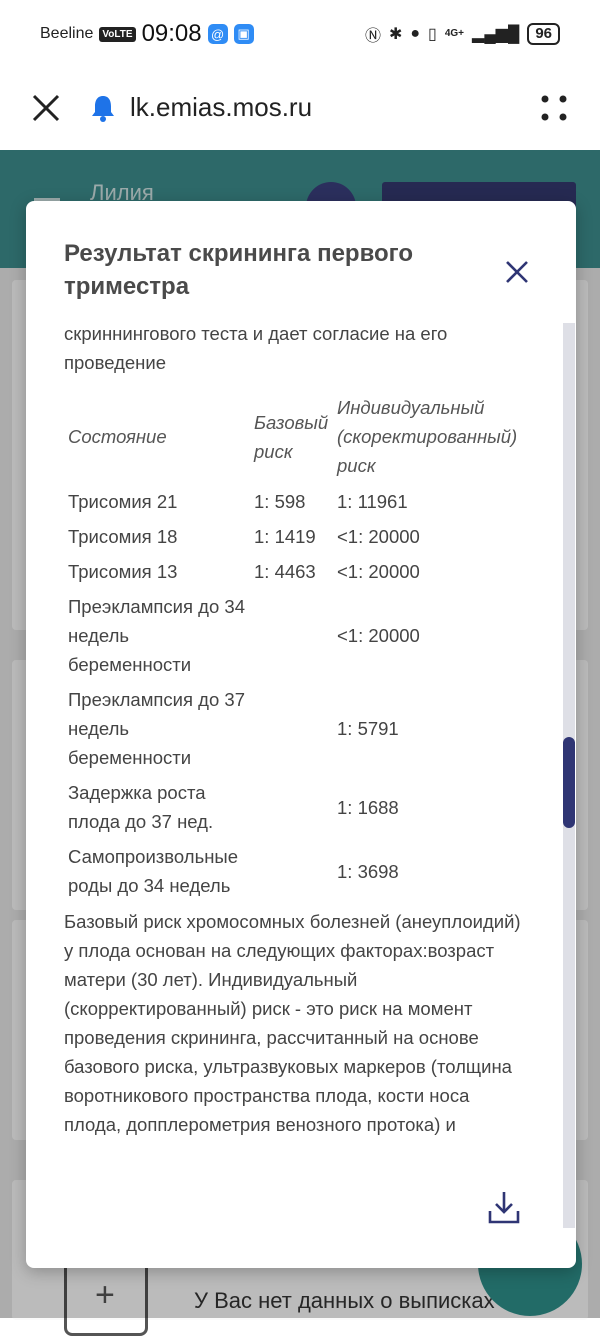 Image resolution: width=600 pixels, height=1336 pixels. Describe the element at coordinates (454, 33) in the screenshot. I see `network-type: 4G+` at that location.